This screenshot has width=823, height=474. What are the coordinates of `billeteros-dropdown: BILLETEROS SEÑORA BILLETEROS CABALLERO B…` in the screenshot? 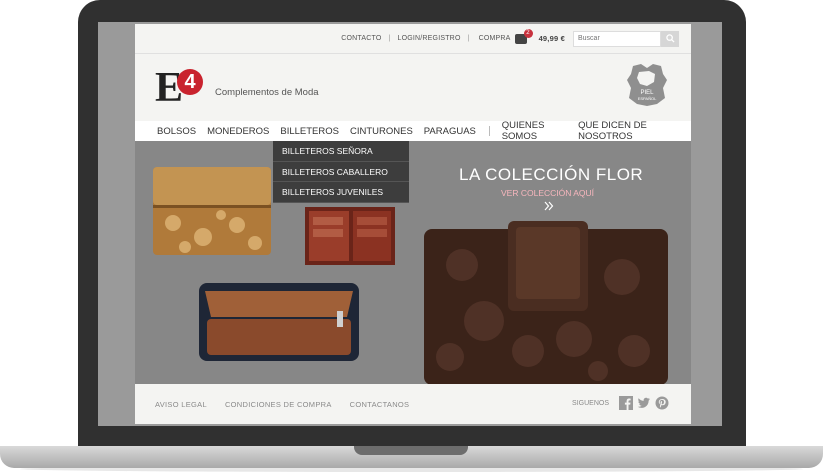 It's located at (341, 172).